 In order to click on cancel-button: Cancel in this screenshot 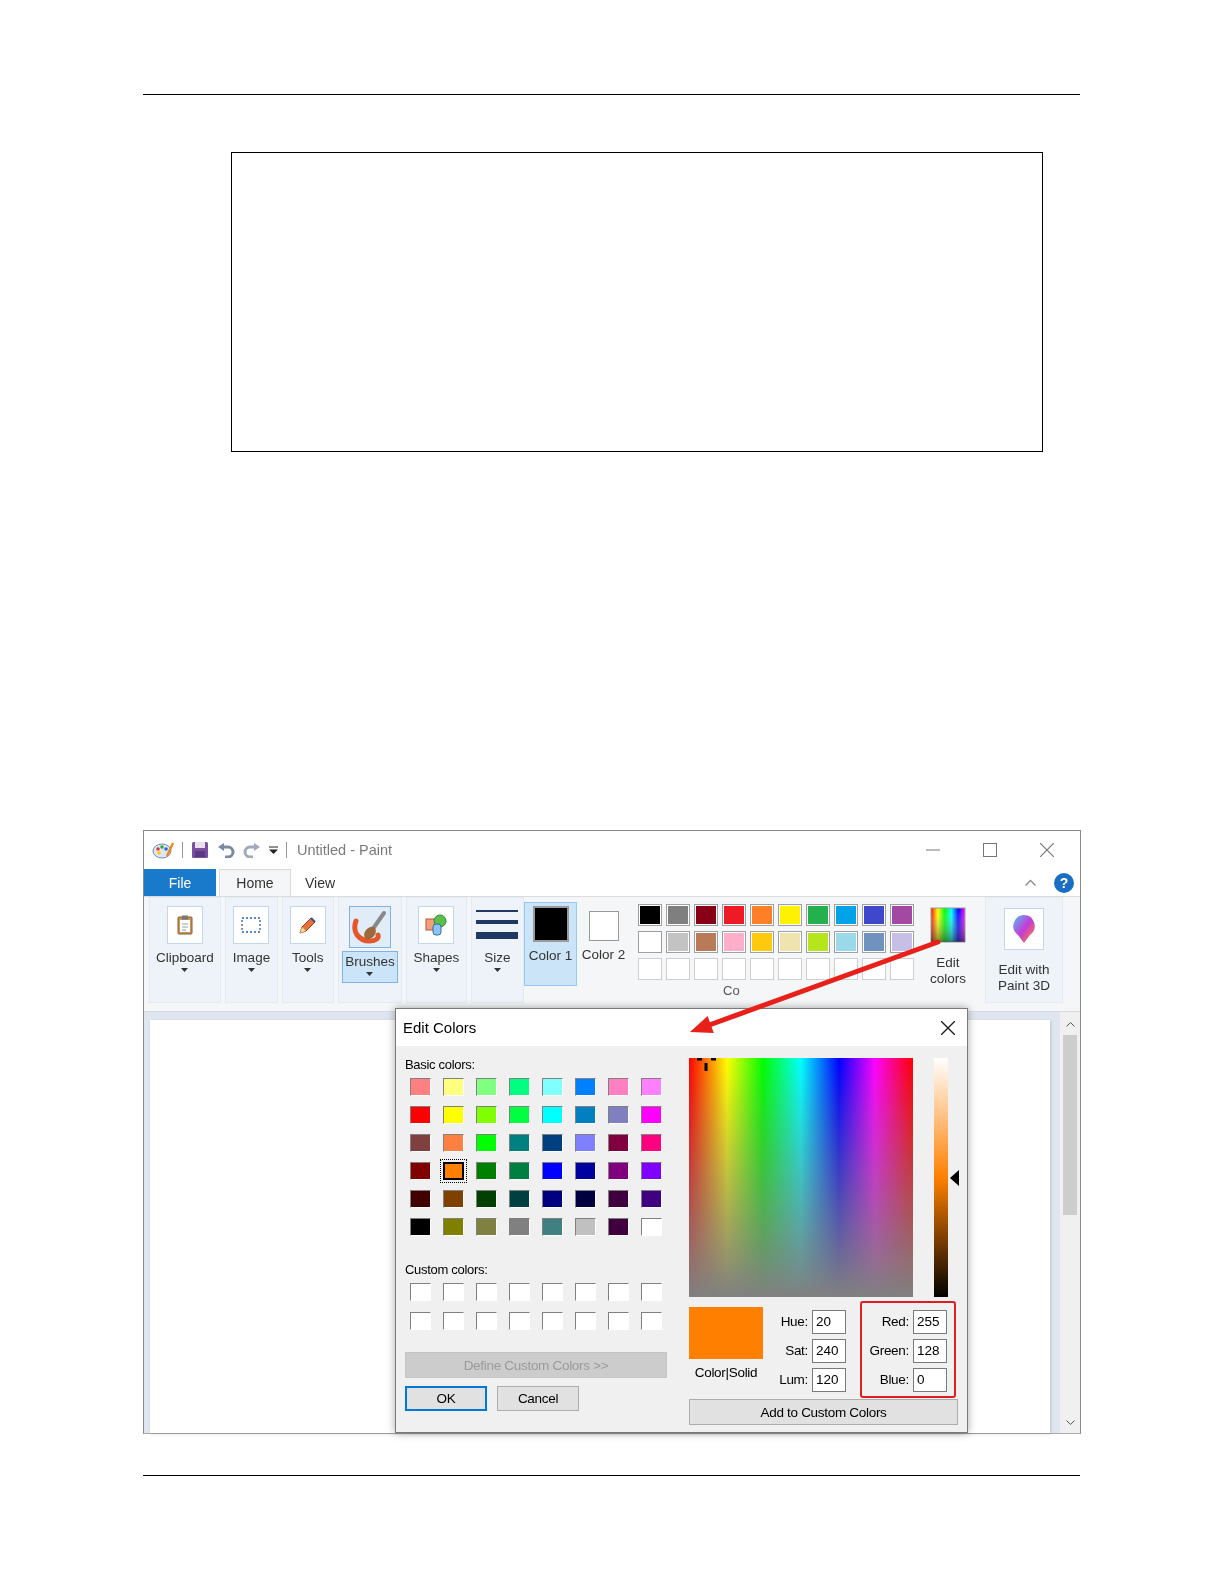, I will do `click(538, 1398)`.